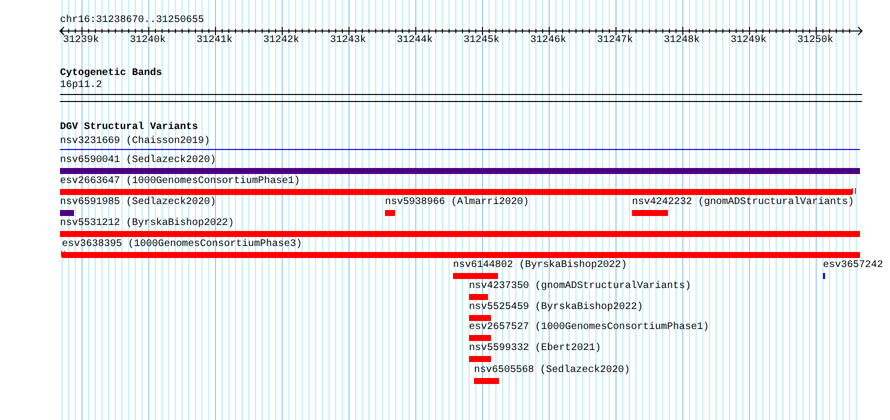 This screenshot has height=420, width=890. I want to click on feature-label: nsv4242232 (gnomADStructuralVariants), so click(743, 202).